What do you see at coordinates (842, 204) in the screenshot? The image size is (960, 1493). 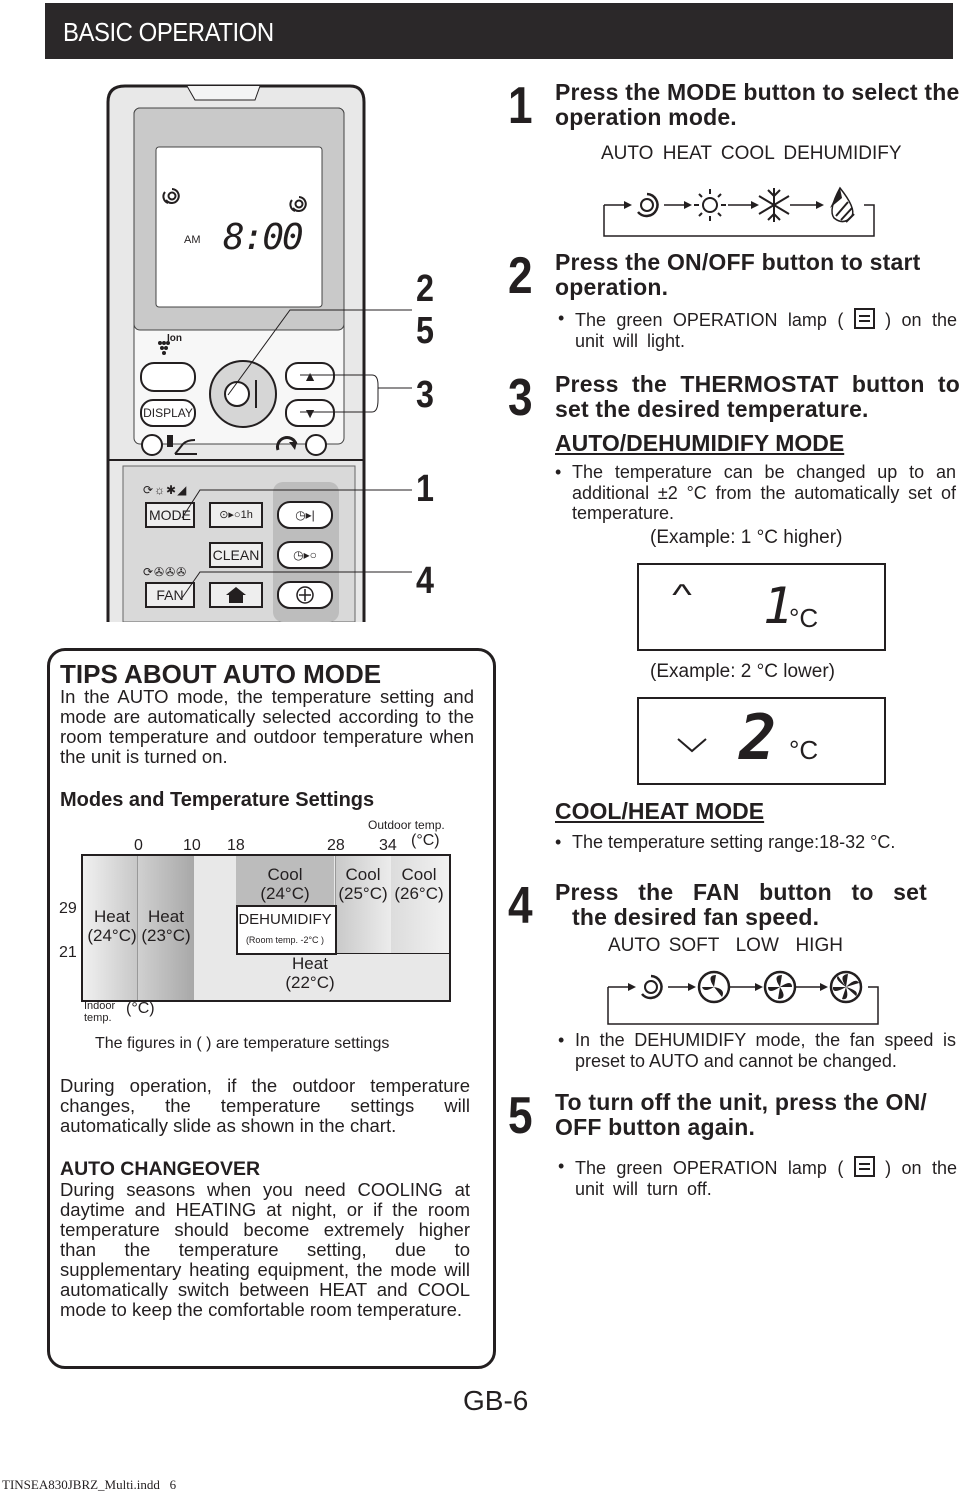 I see `droplet-icon` at bounding box center [842, 204].